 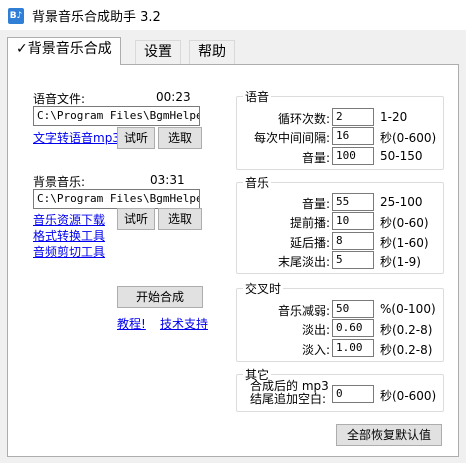 What do you see at coordinates (212, 52) in the screenshot?
I see `tab-help: 帮助` at bounding box center [212, 52].